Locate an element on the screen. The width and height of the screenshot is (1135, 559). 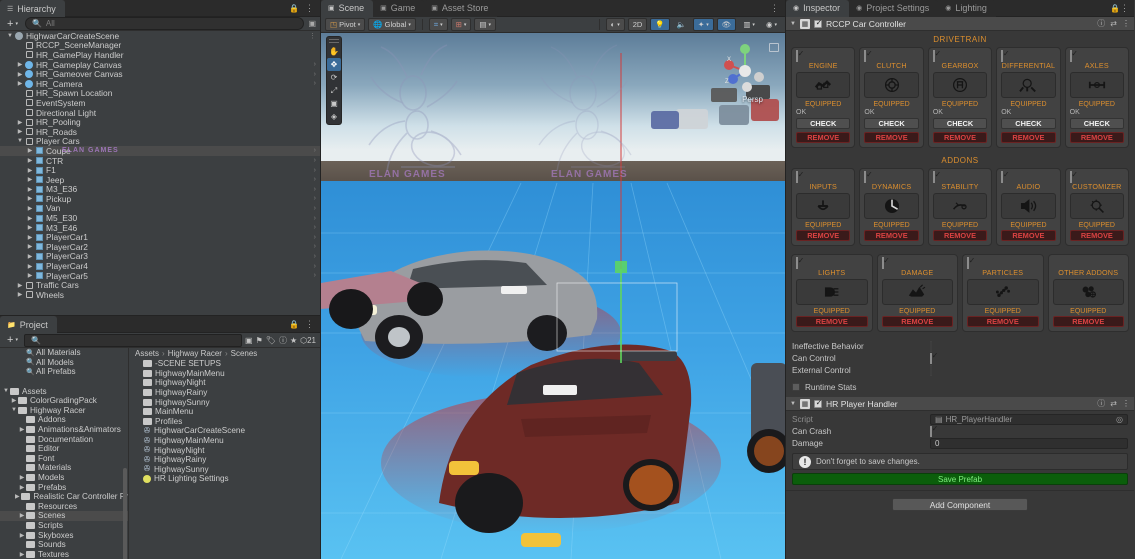
scene-lighting-toggle: 💡 is located at coordinates (660, 24).